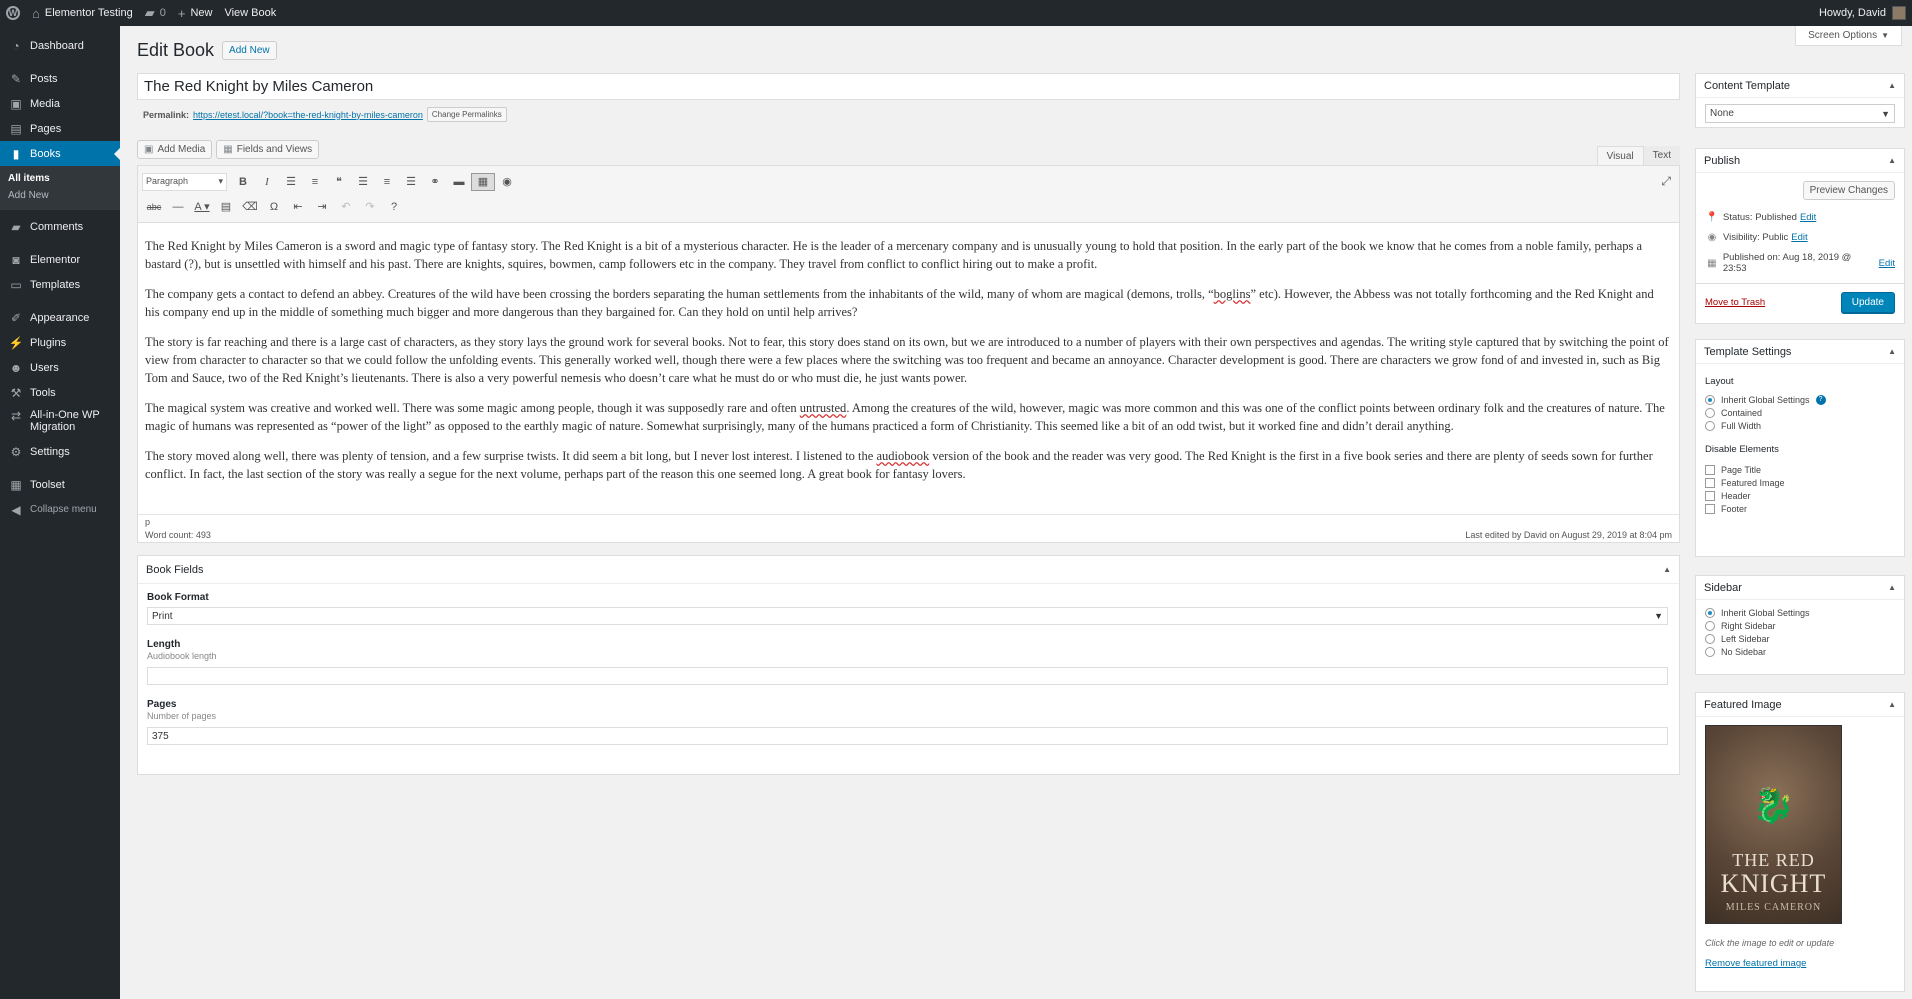 This screenshot has height=999, width=1912. I want to click on sidebar-settings-header: Sidebar ▲, so click(1800, 588).